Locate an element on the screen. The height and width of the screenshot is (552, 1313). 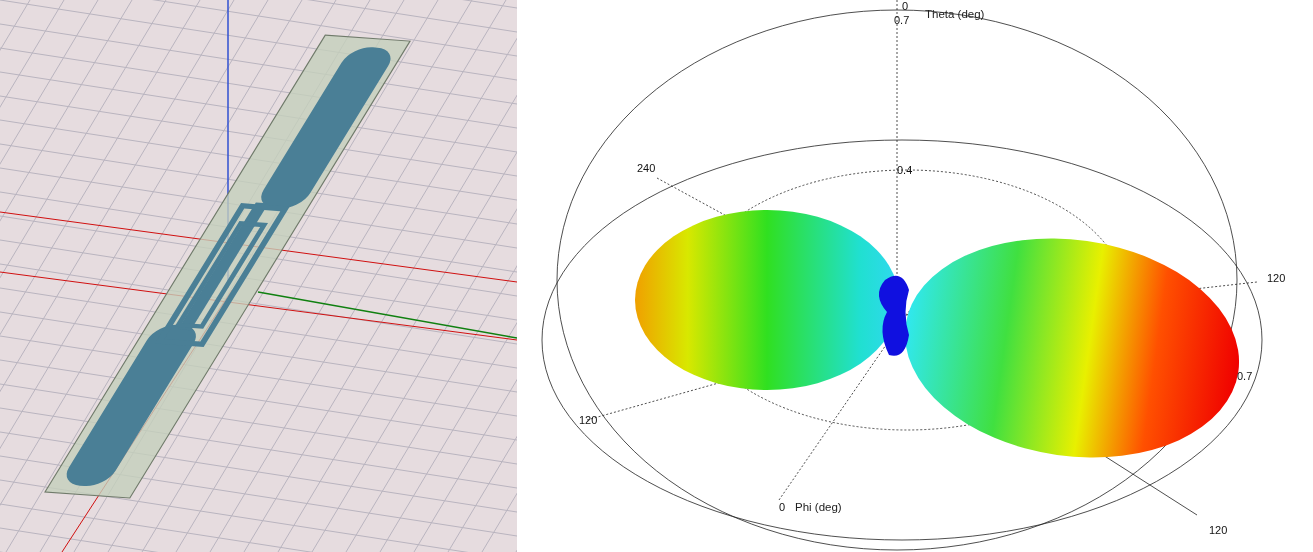
axis-title: Theta (deg) is located at coordinates (955, 14).